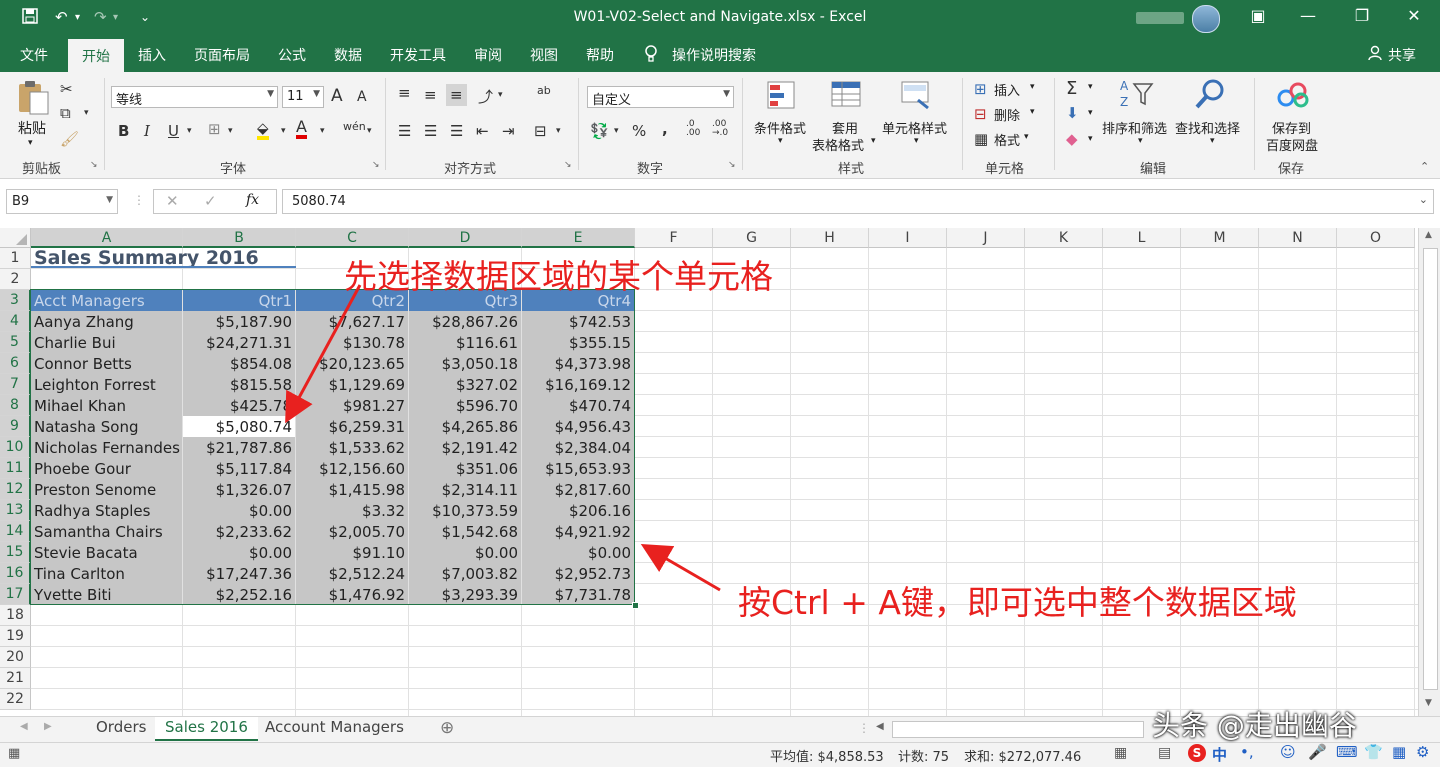  I want to click on delete-cells-icon: ⊟, so click(980, 114).